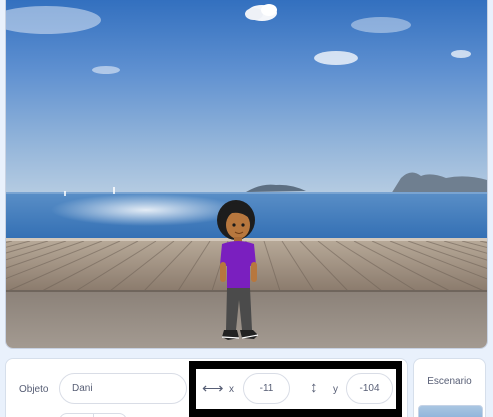 The width and height of the screenshot is (493, 417). I want to click on sprite-info-panel: Objeto ⟷ x ↕ y, so click(206, 387).